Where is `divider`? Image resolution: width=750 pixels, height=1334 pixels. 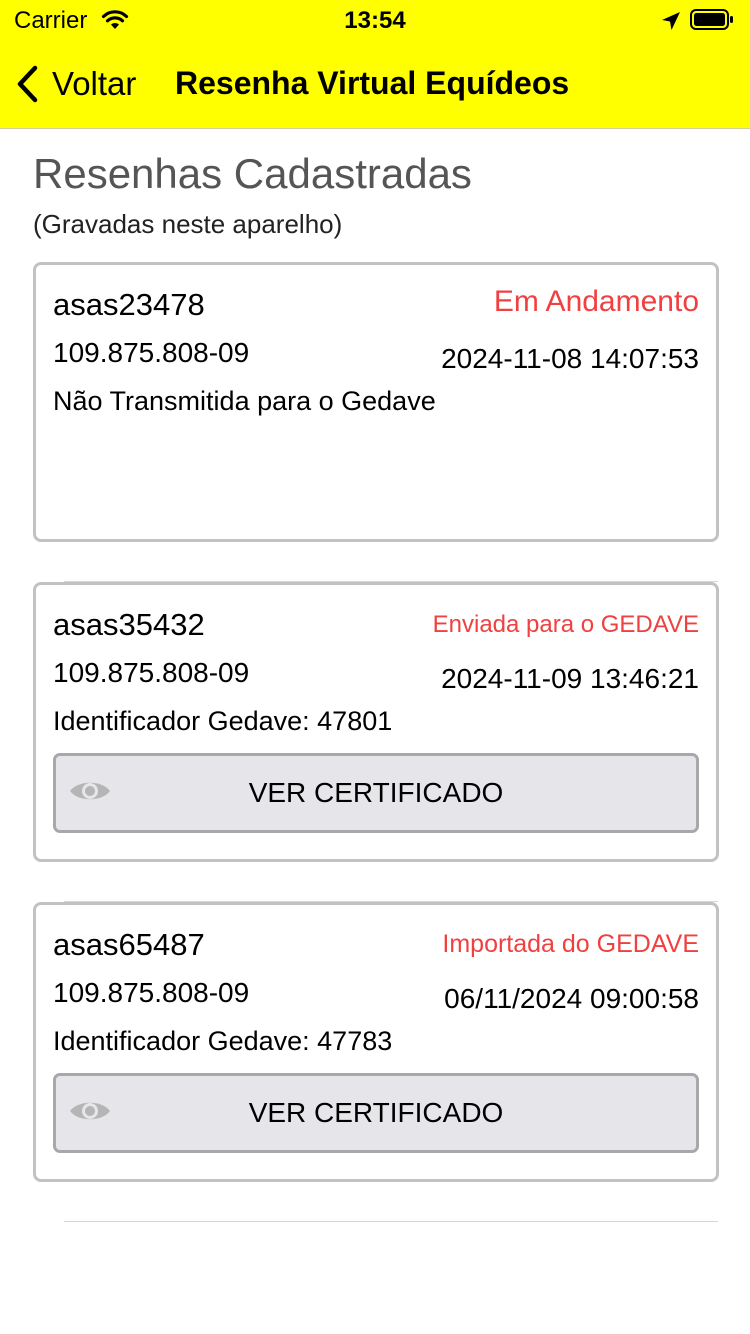 divider is located at coordinates (391, 1221).